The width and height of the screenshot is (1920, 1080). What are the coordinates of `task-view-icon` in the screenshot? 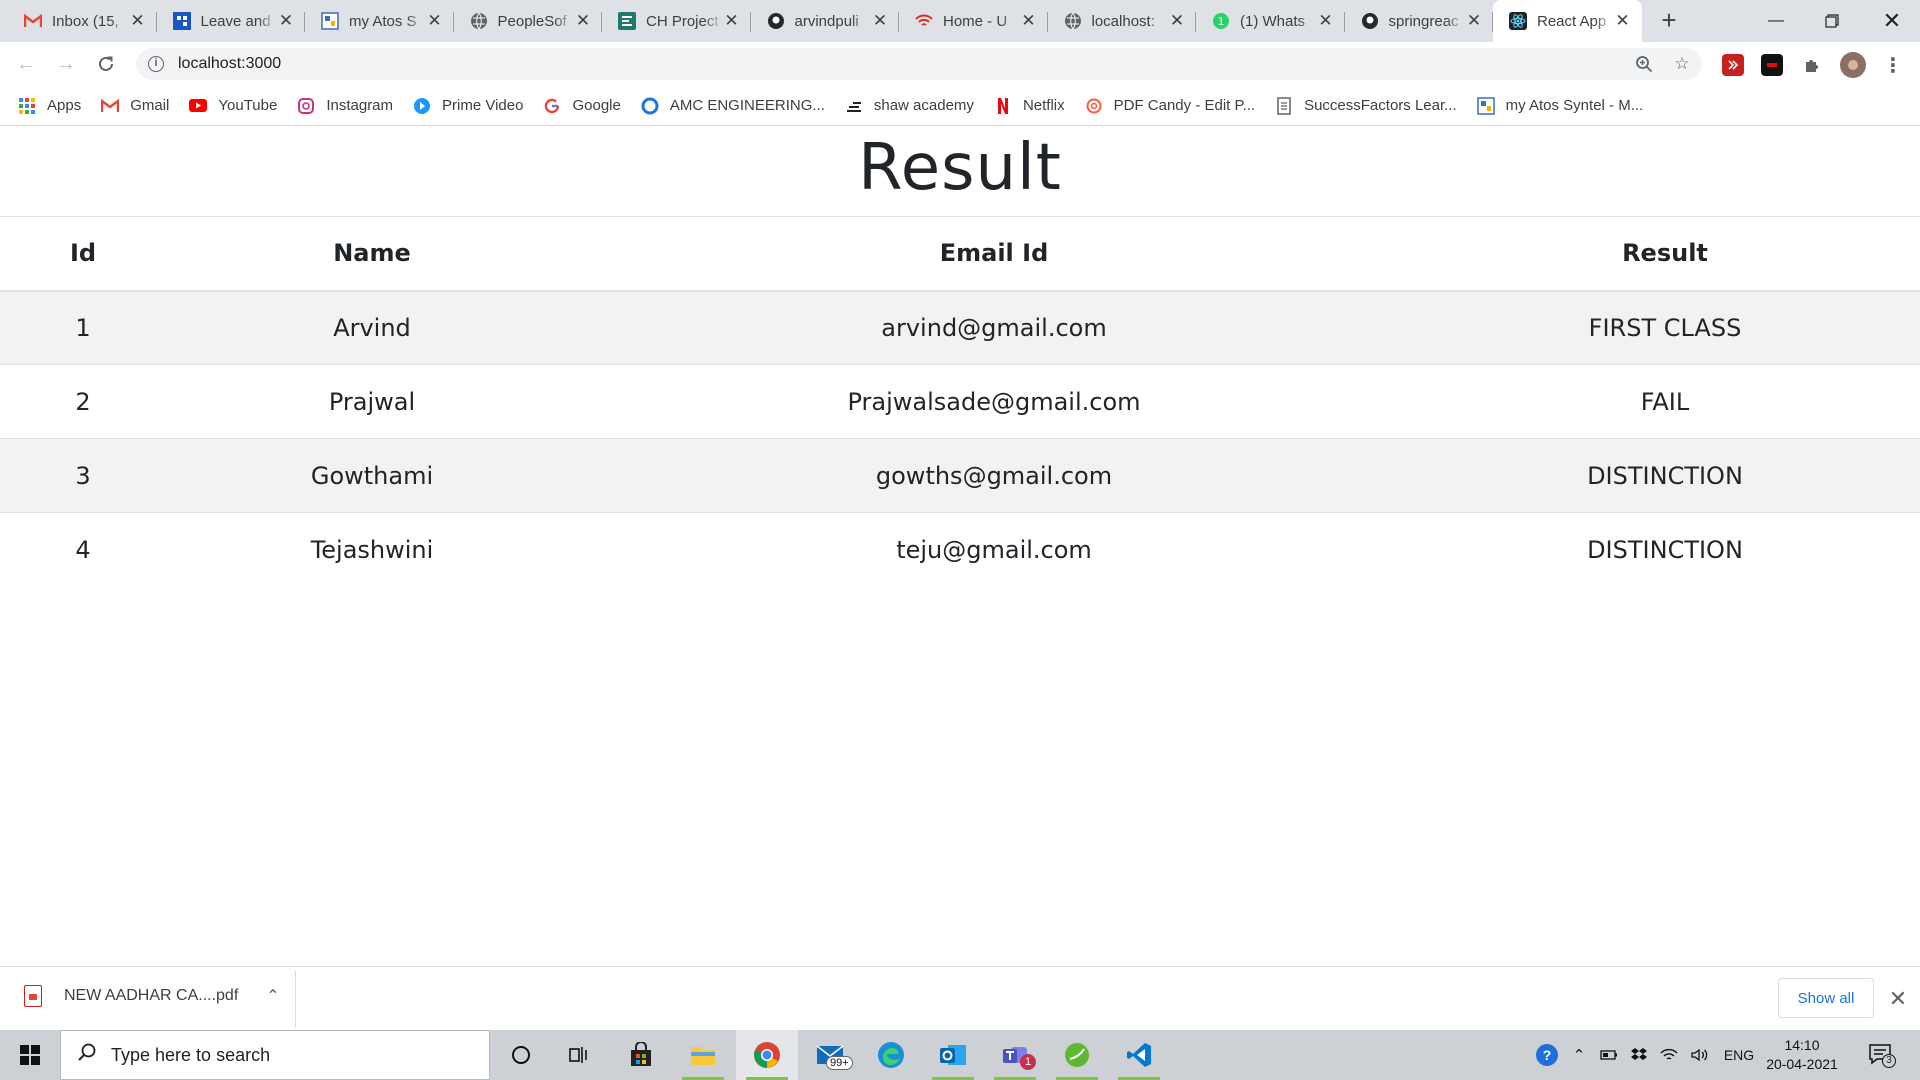 It's located at (579, 1055).